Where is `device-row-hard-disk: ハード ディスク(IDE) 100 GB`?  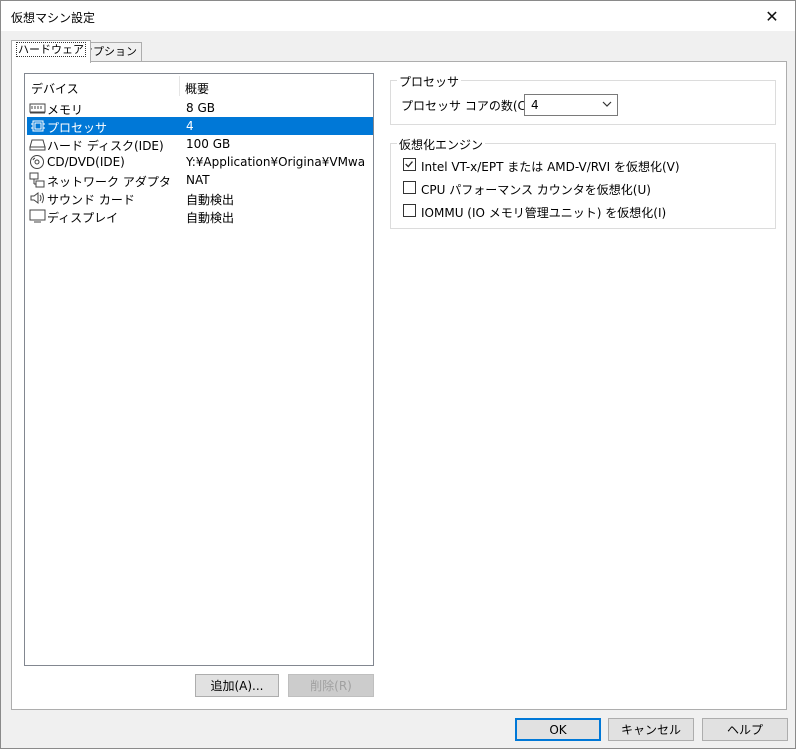 device-row-hard-disk: ハード ディスク(IDE) 100 GB is located at coordinates (200, 144).